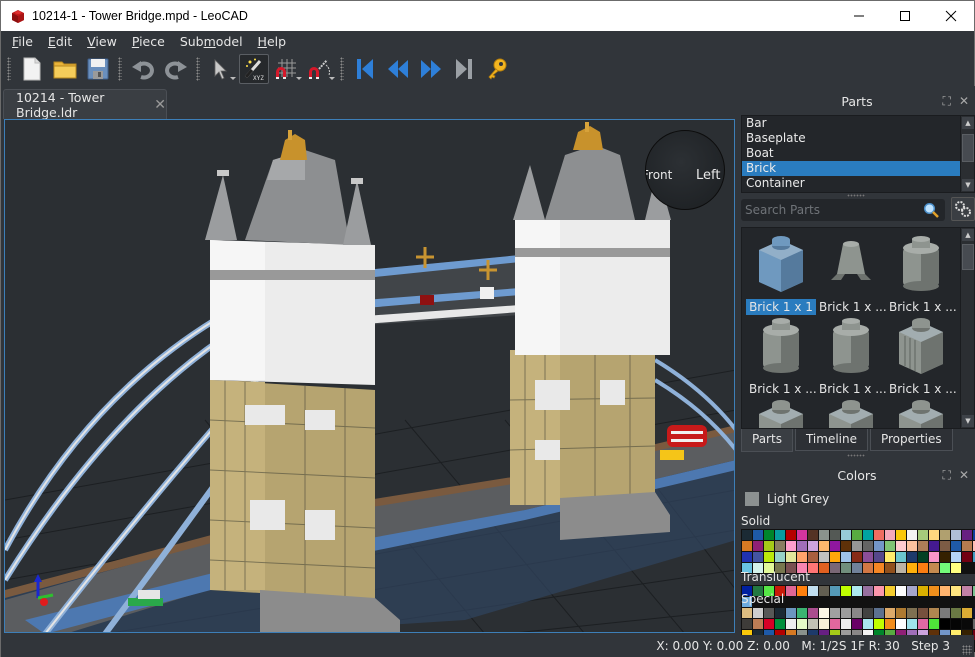 Image resolution: width=975 pixels, height=657 pixels. What do you see at coordinates (85, 104) in the screenshot?
I see `document-tab: 10214 - Tower Bridge.ldr ✕` at bounding box center [85, 104].